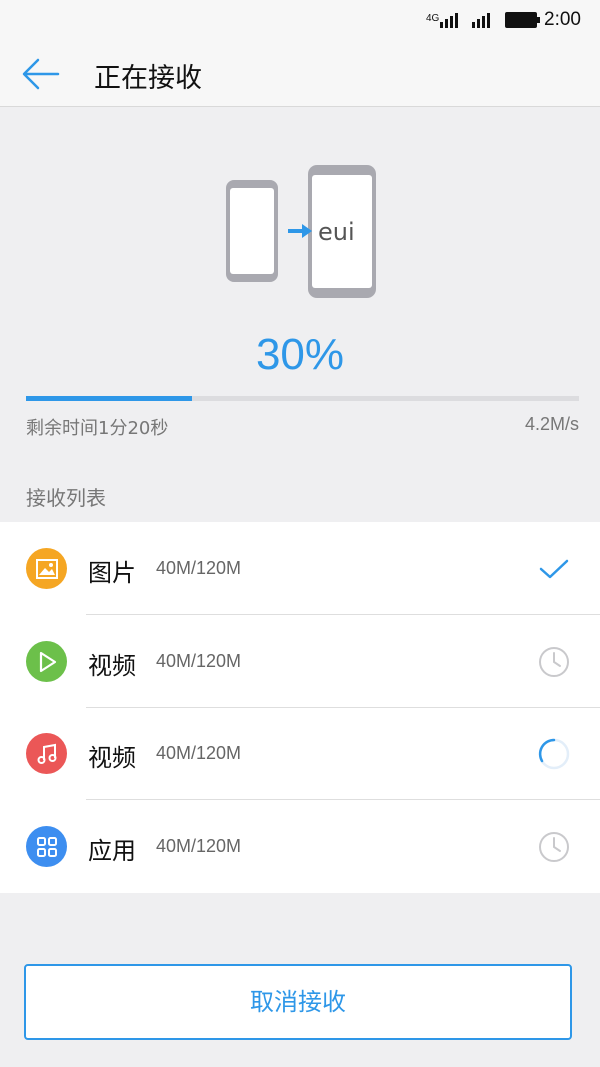 The image size is (600, 1067). I want to click on status-bar: 4G 2:00, so click(300, 20).